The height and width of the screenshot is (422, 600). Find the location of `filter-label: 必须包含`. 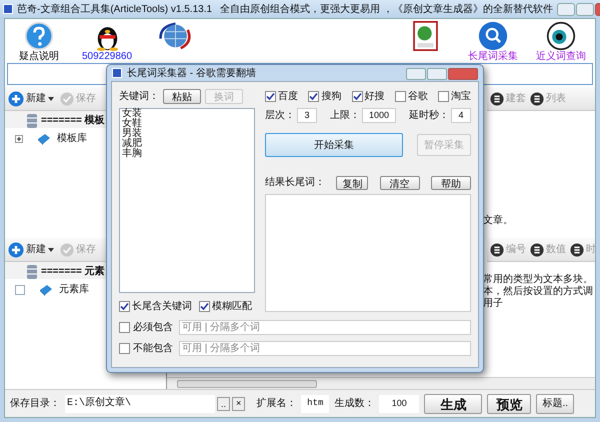

filter-label: 必须包含 is located at coordinates (153, 327).